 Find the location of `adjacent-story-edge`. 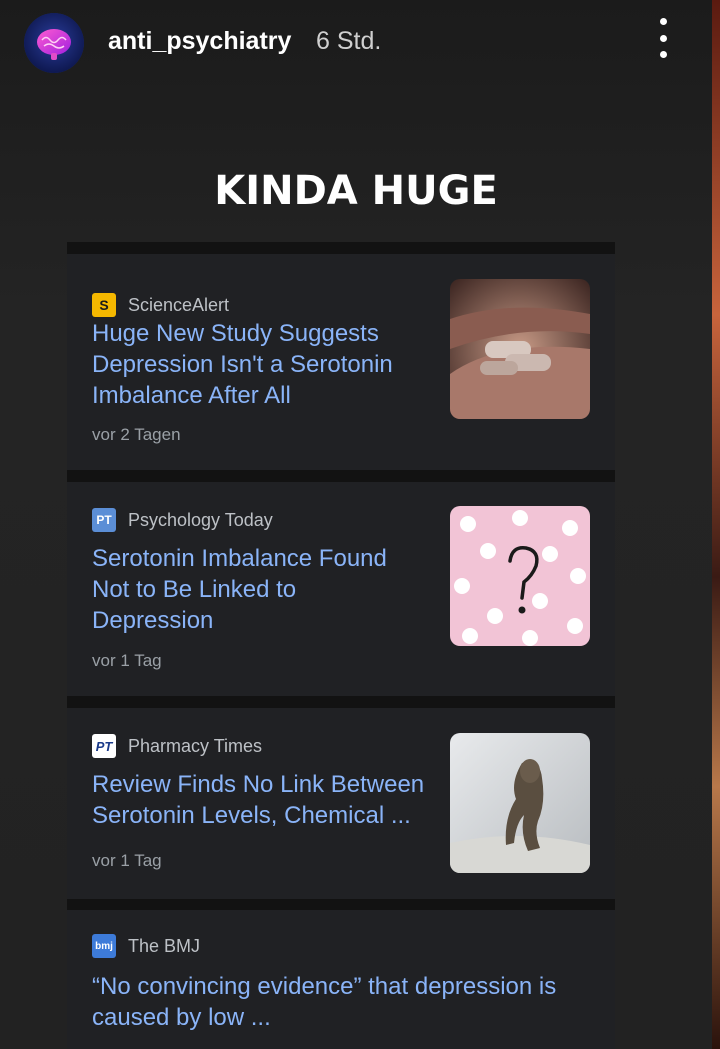

adjacent-story-edge is located at coordinates (716, 524).